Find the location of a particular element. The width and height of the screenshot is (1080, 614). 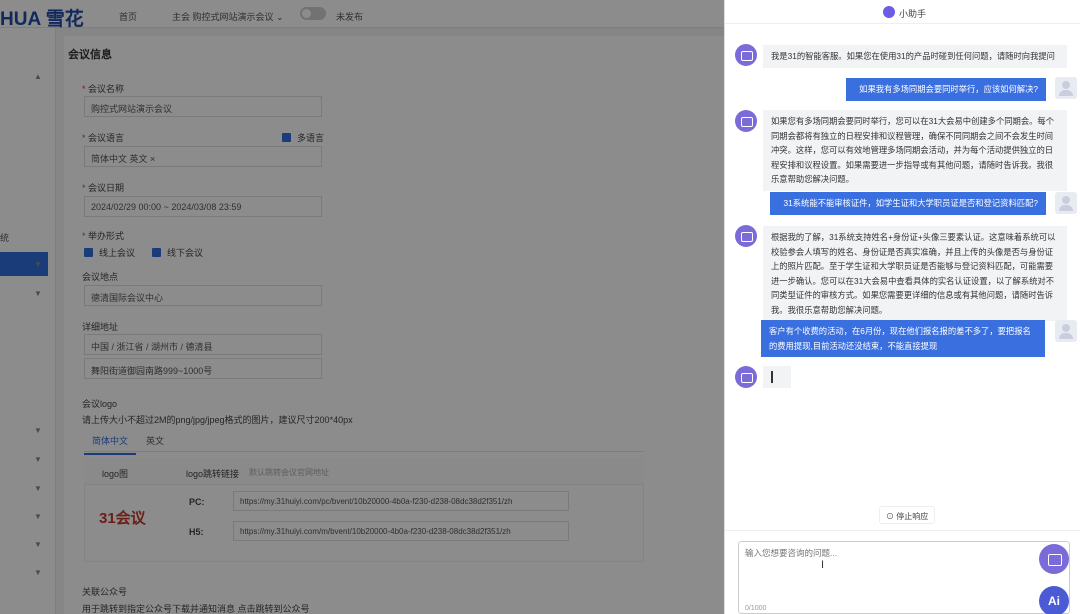

public-account-hint: 用于跳转到指定公众号下载并通知消息 点击跳转到公众号 is located at coordinates (196, 609).